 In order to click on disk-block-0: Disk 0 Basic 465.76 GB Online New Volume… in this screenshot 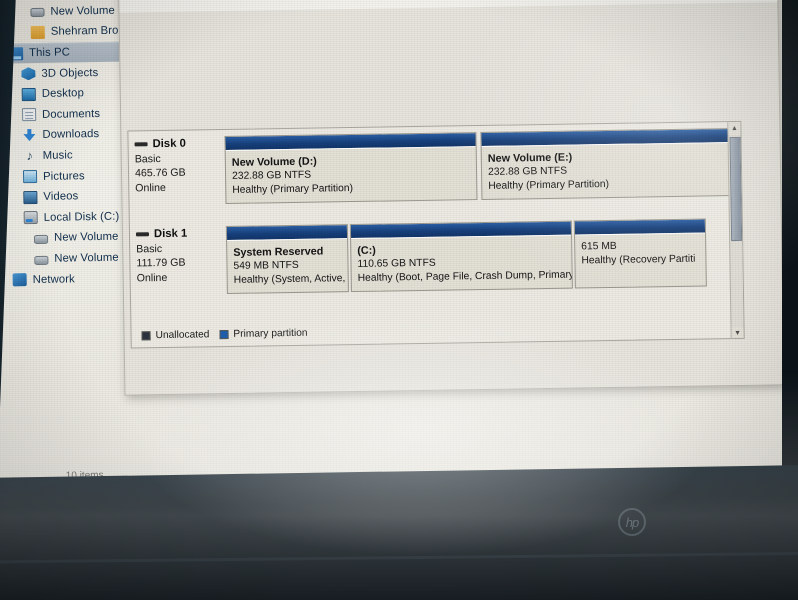, I will do `click(431, 166)`.